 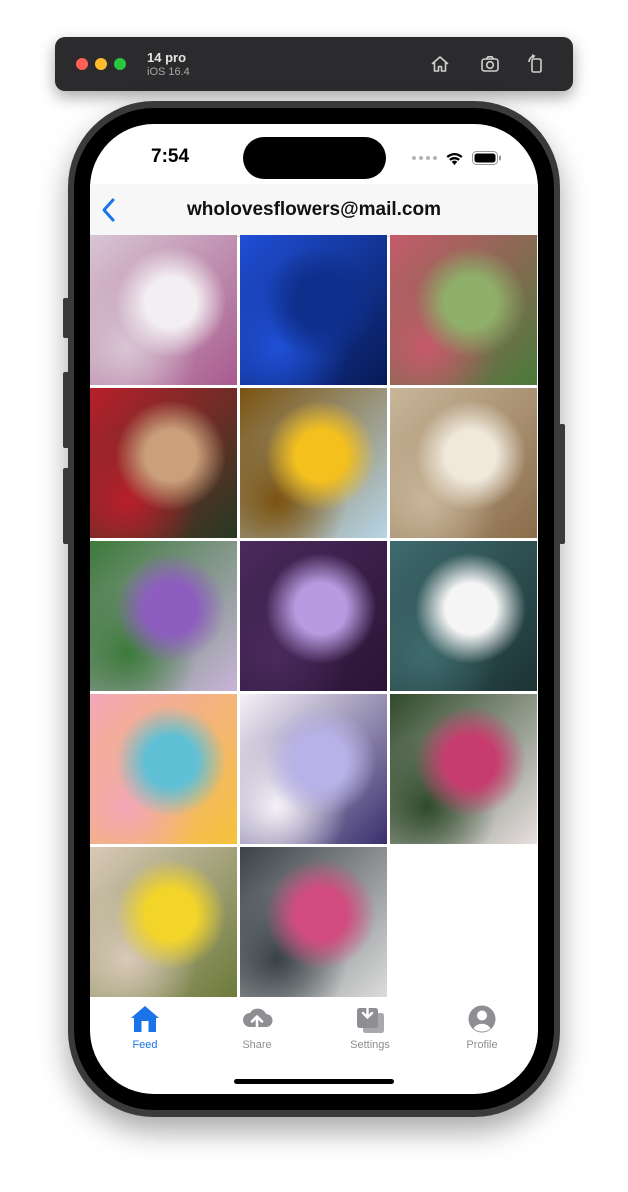 What do you see at coordinates (482, 1019) in the screenshot?
I see `person-circle-icon` at bounding box center [482, 1019].